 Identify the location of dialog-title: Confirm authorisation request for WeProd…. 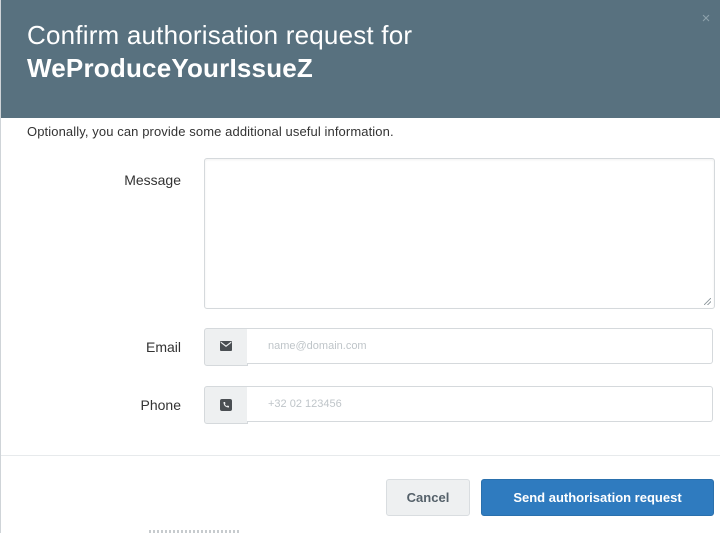
(219, 52).